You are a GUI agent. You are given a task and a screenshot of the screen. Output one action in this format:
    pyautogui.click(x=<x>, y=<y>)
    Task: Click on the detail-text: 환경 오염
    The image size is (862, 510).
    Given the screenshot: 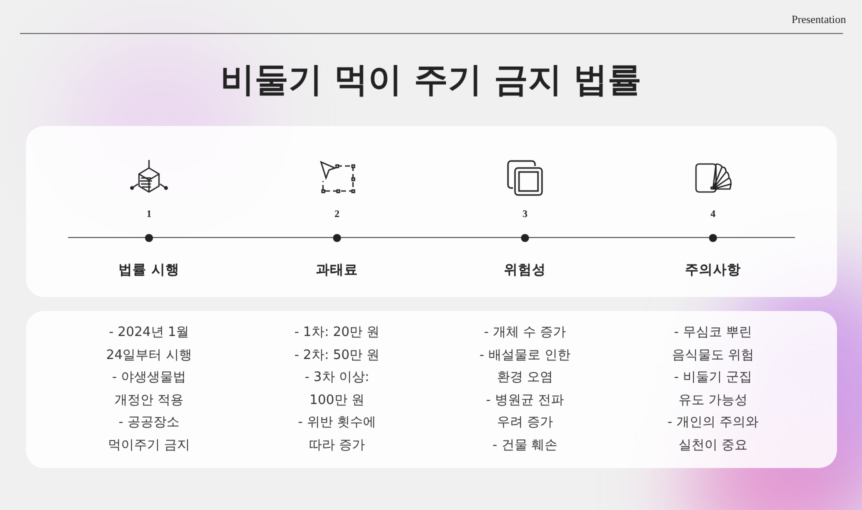 What is the action you would take?
    pyautogui.click(x=525, y=378)
    